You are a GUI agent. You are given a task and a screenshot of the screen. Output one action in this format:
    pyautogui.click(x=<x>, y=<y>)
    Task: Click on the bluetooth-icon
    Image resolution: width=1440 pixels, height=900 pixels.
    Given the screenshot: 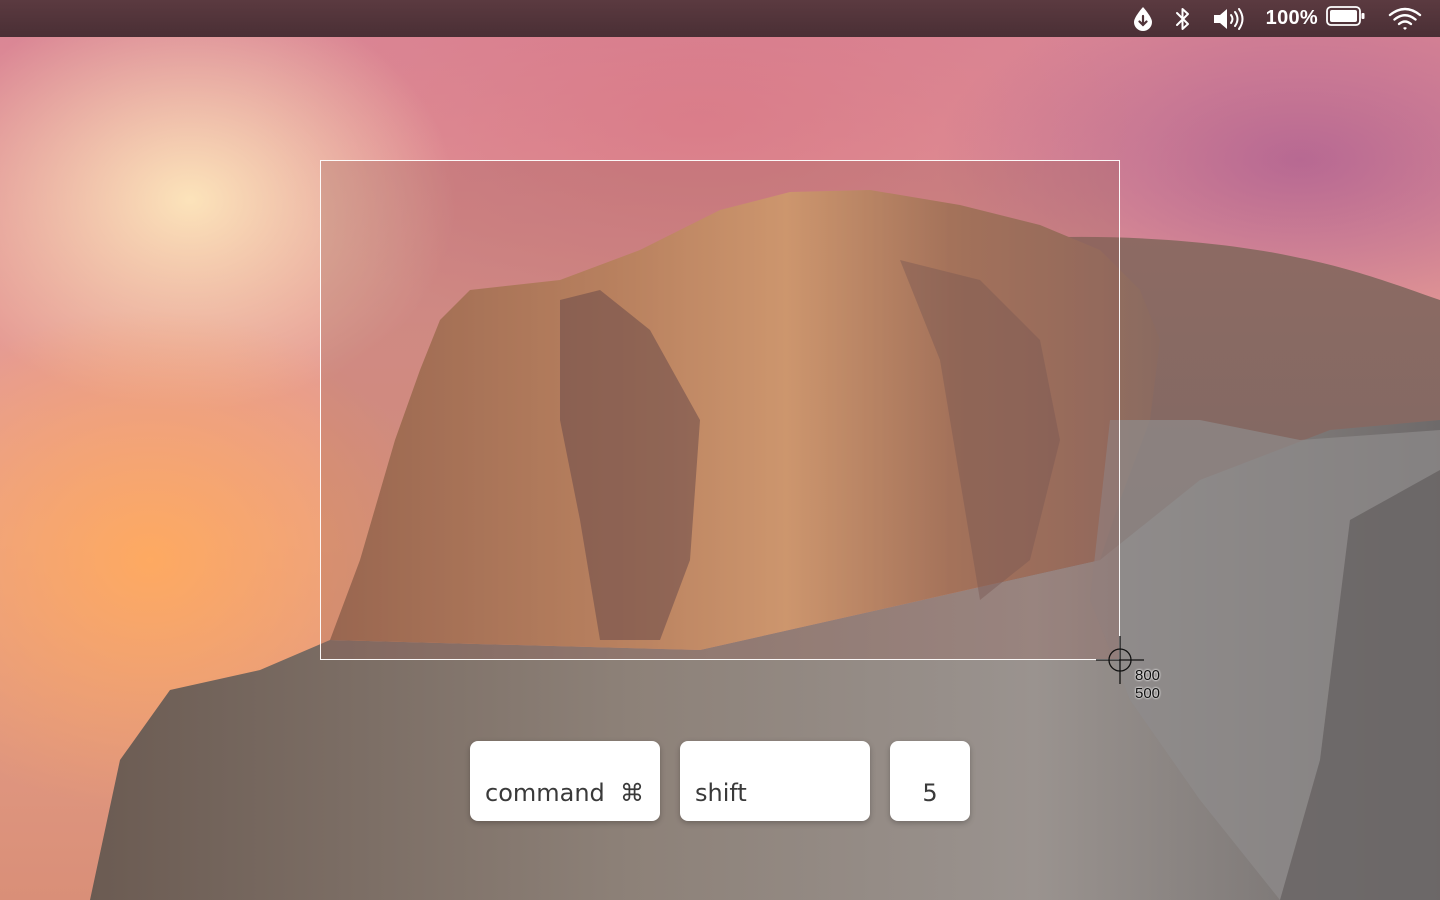 What is the action you would take?
    pyautogui.click(x=1183, y=19)
    